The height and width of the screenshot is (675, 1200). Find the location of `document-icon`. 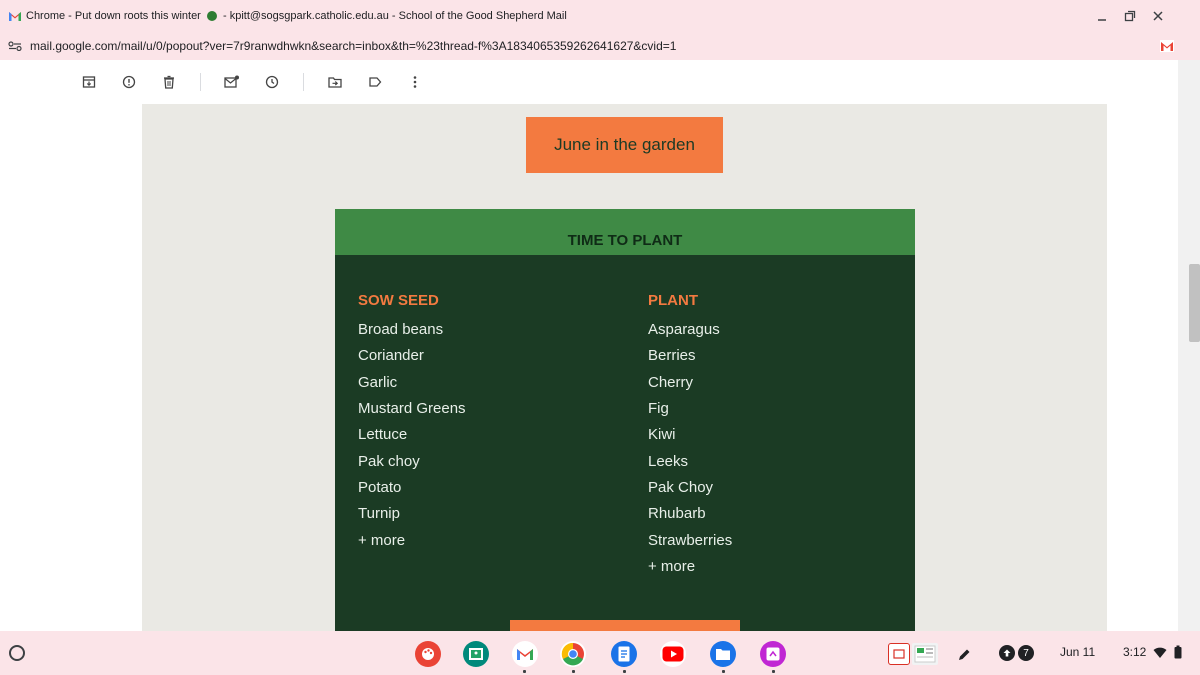

document-icon is located at coordinates (624, 654).